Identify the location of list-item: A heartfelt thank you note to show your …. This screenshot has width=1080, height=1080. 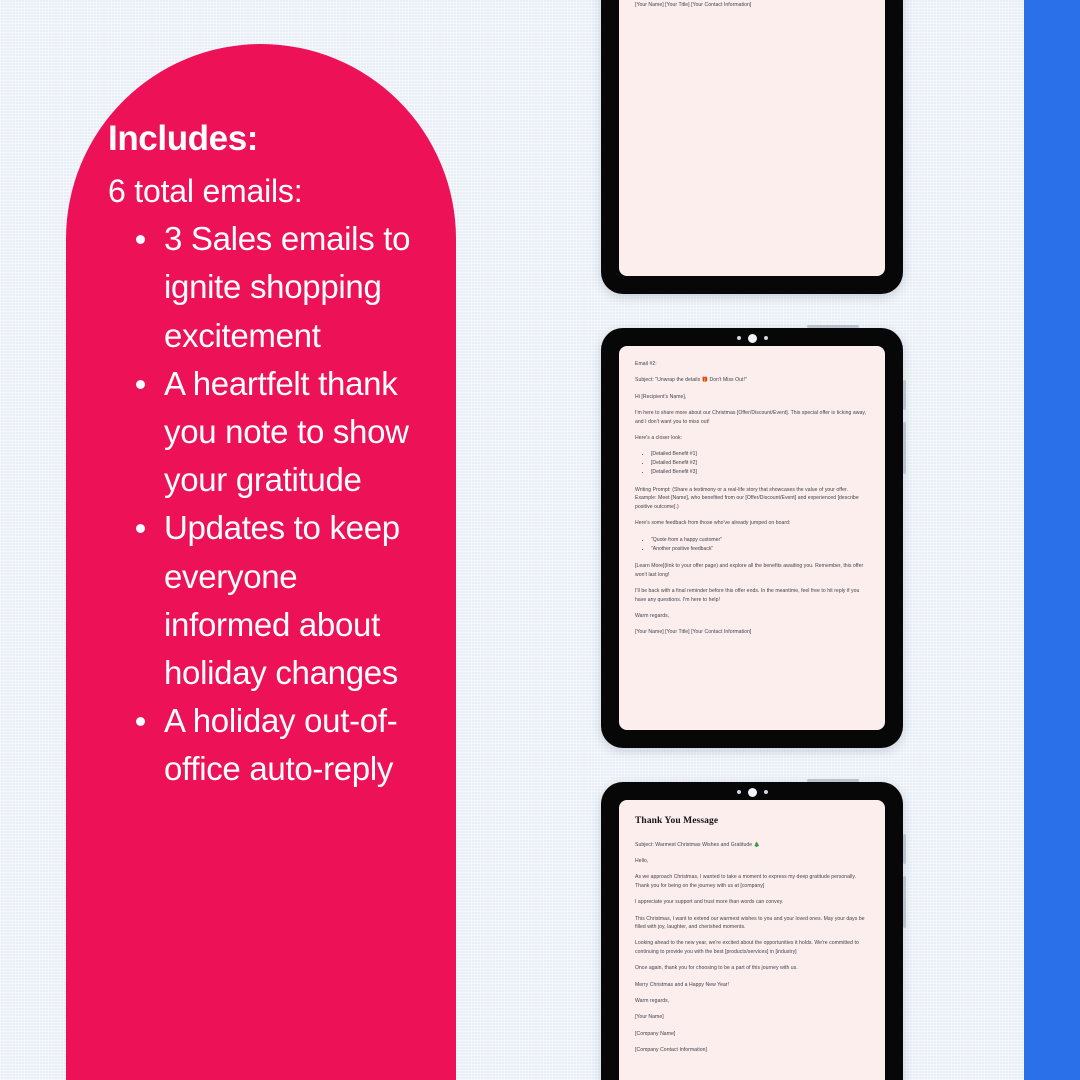
(269, 432).